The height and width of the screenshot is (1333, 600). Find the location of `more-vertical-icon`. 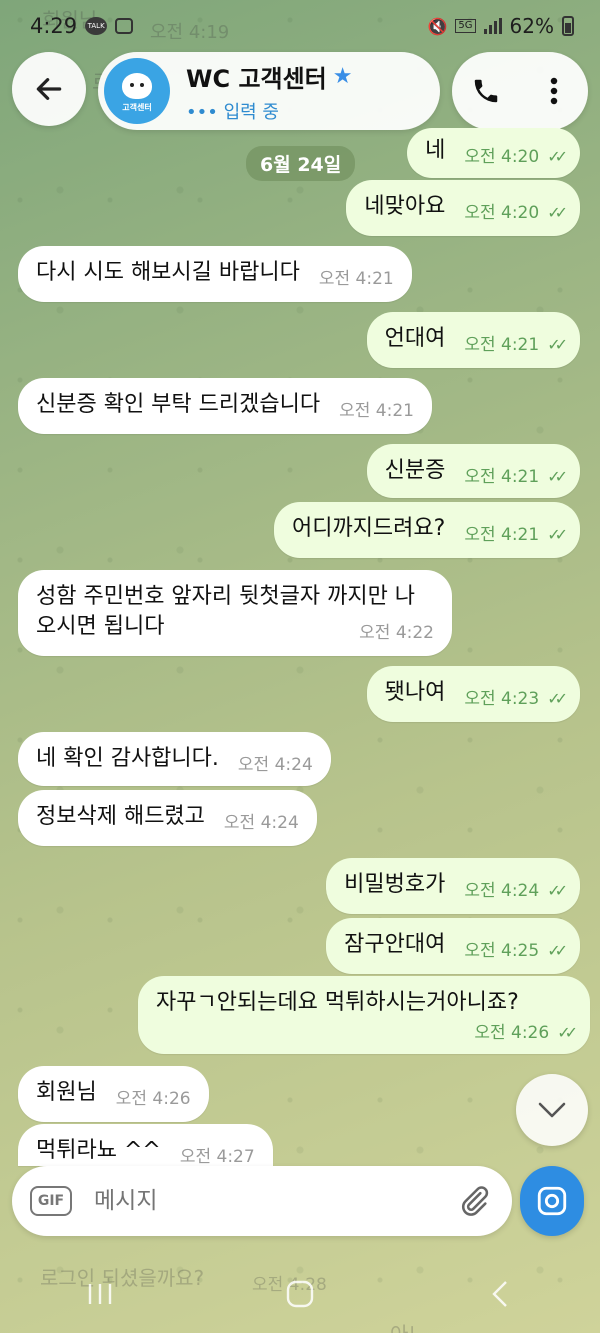

more-vertical-icon is located at coordinates (554, 91).